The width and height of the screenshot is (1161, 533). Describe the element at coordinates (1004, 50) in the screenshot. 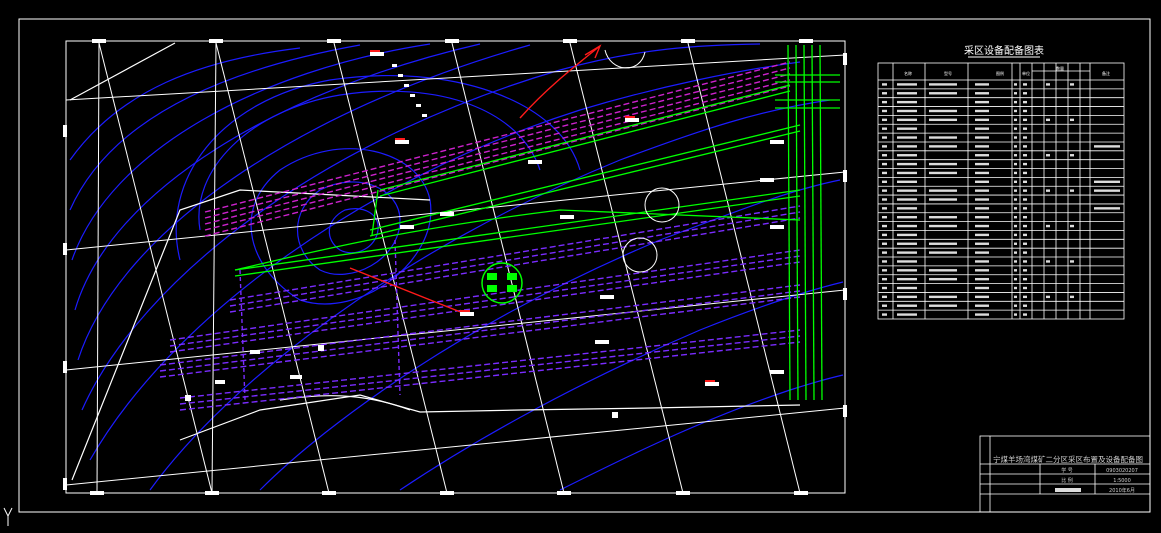

I see `table-title: 采区设备配备图表` at that location.